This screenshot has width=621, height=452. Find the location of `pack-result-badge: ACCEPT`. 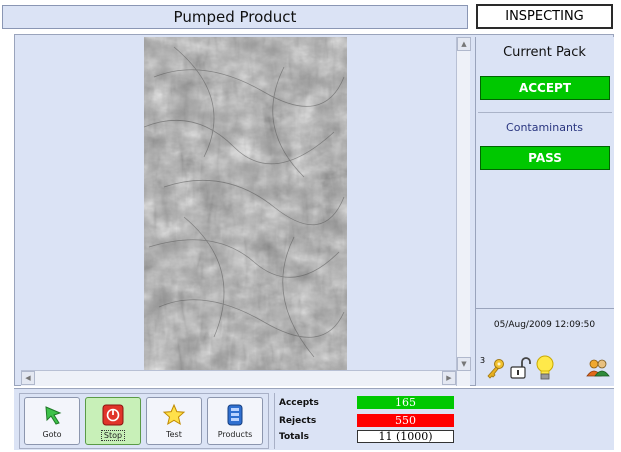

pack-result-badge: ACCEPT is located at coordinates (545, 88).